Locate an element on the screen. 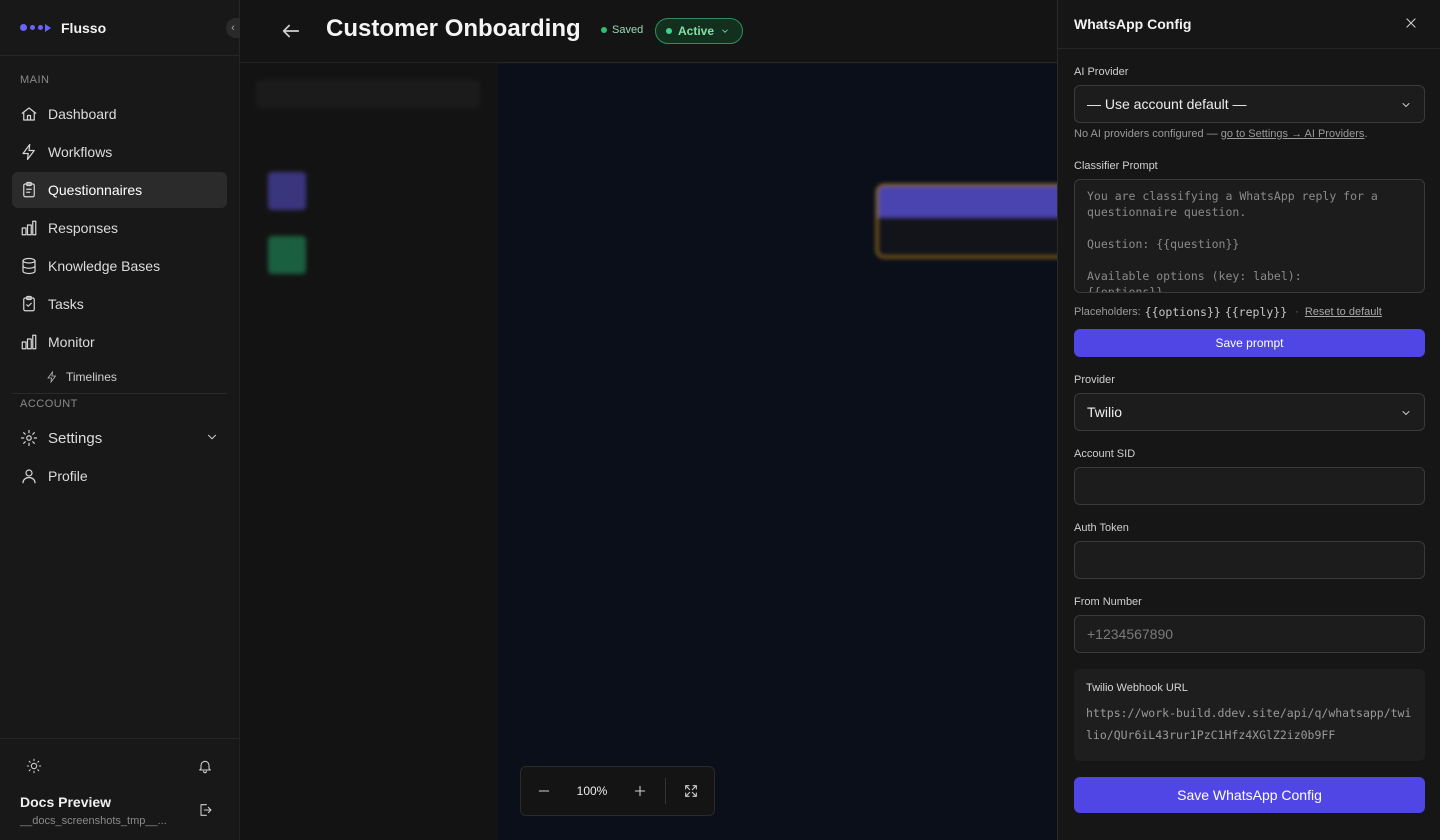 Image resolution: width=1440 pixels, height=840 pixels. theme-toggle-sun-icon is located at coordinates (34, 768).